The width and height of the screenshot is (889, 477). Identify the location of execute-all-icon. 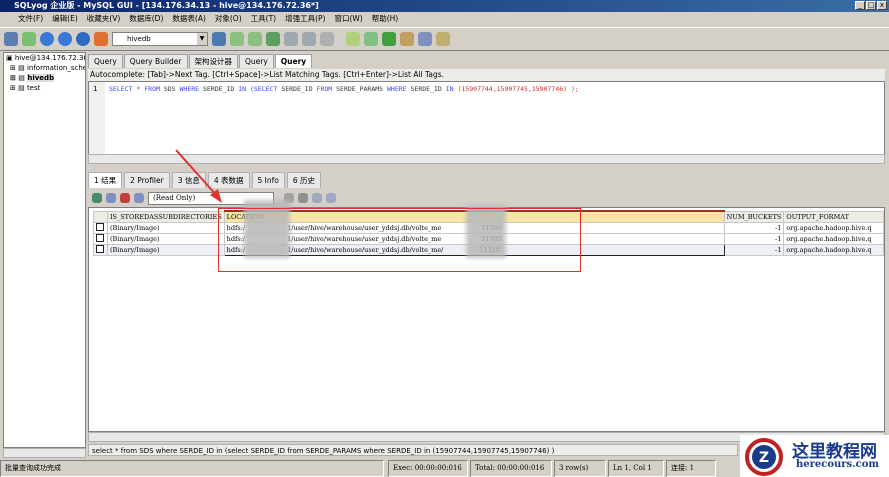
(65, 39).